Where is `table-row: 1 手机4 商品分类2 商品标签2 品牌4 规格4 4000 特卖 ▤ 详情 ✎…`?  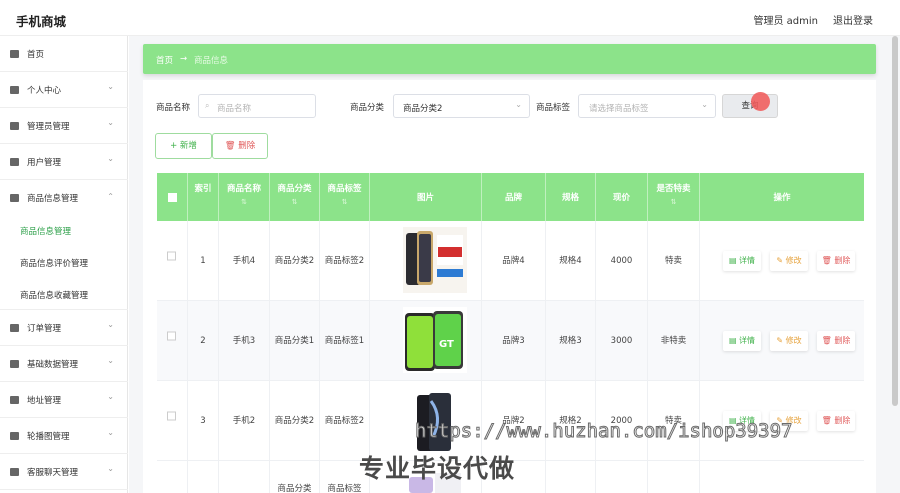
table-row: 1 手机4 商品分类2 商品标签2 品牌4 规格4 4000 特卖 ▤ 详情 ✎… is located at coordinates (510, 261).